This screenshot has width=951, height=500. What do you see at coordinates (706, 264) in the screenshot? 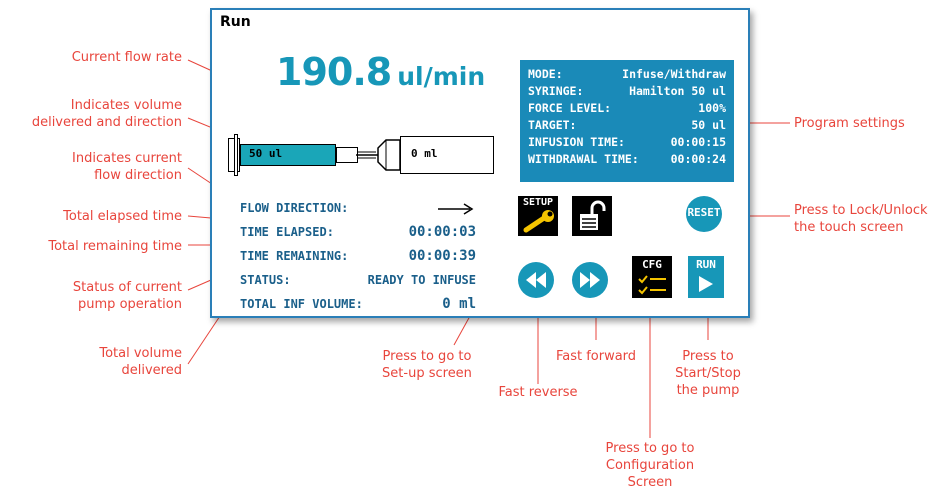
I see `run-button-label: RUN` at bounding box center [706, 264].